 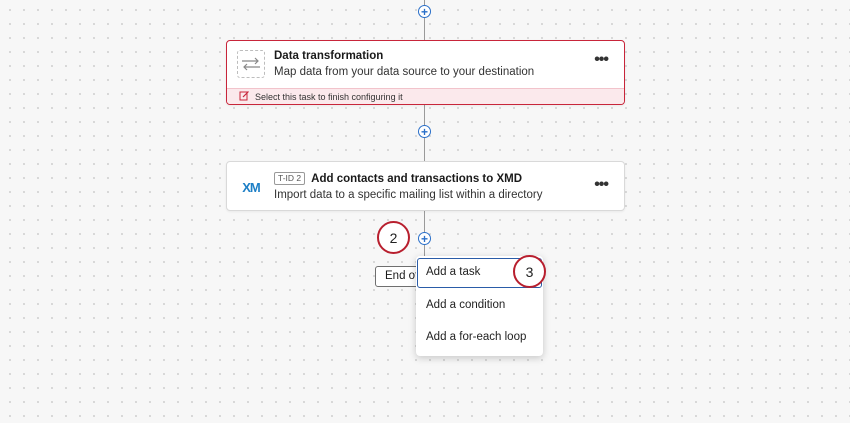 What do you see at coordinates (244, 96) in the screenshot?
I see `edit-icon` at bounding box center [244, 96].